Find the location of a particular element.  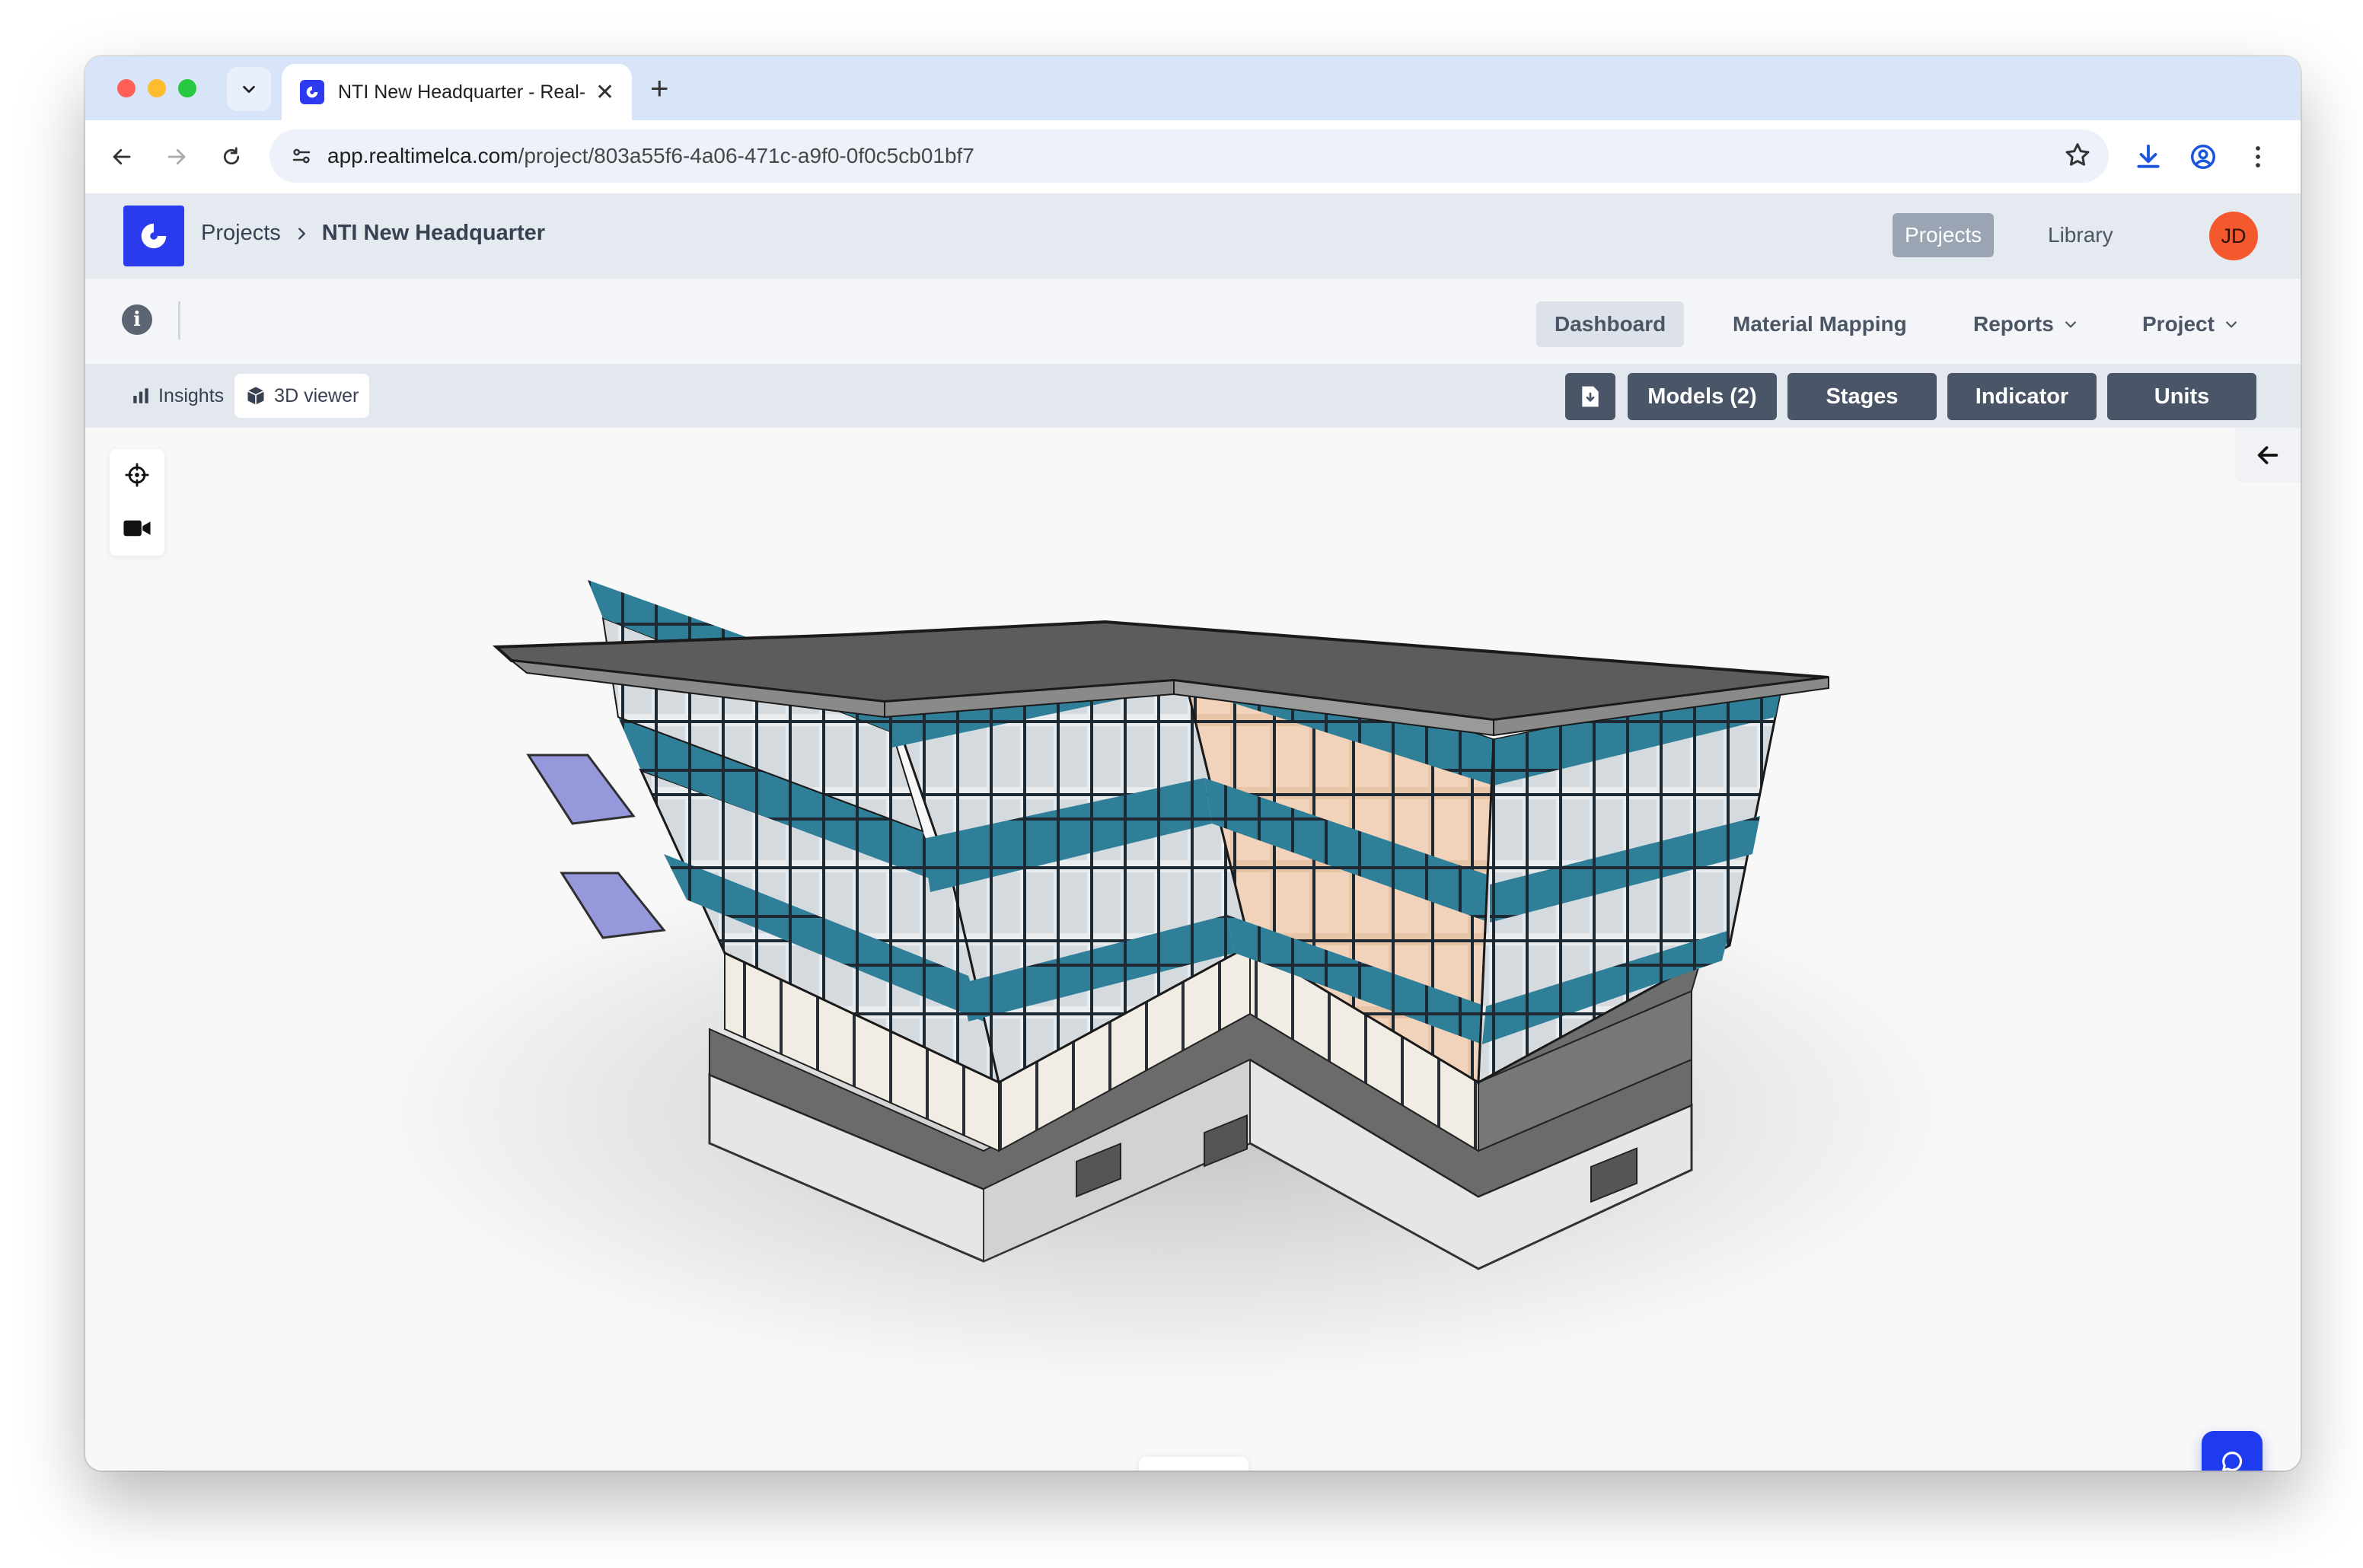

view-tabs: Insights 3D viewer is located at coordinates (245, 395).